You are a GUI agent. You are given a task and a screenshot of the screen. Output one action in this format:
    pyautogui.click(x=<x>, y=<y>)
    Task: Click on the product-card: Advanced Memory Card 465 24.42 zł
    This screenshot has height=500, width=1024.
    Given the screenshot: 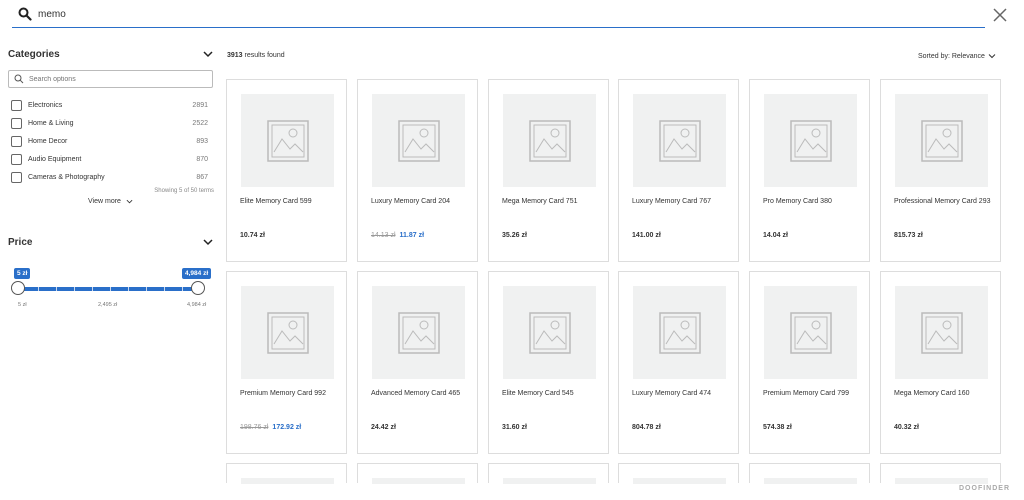 What is the action you would take?
    pyautogui.click(x=417, y=362)
    